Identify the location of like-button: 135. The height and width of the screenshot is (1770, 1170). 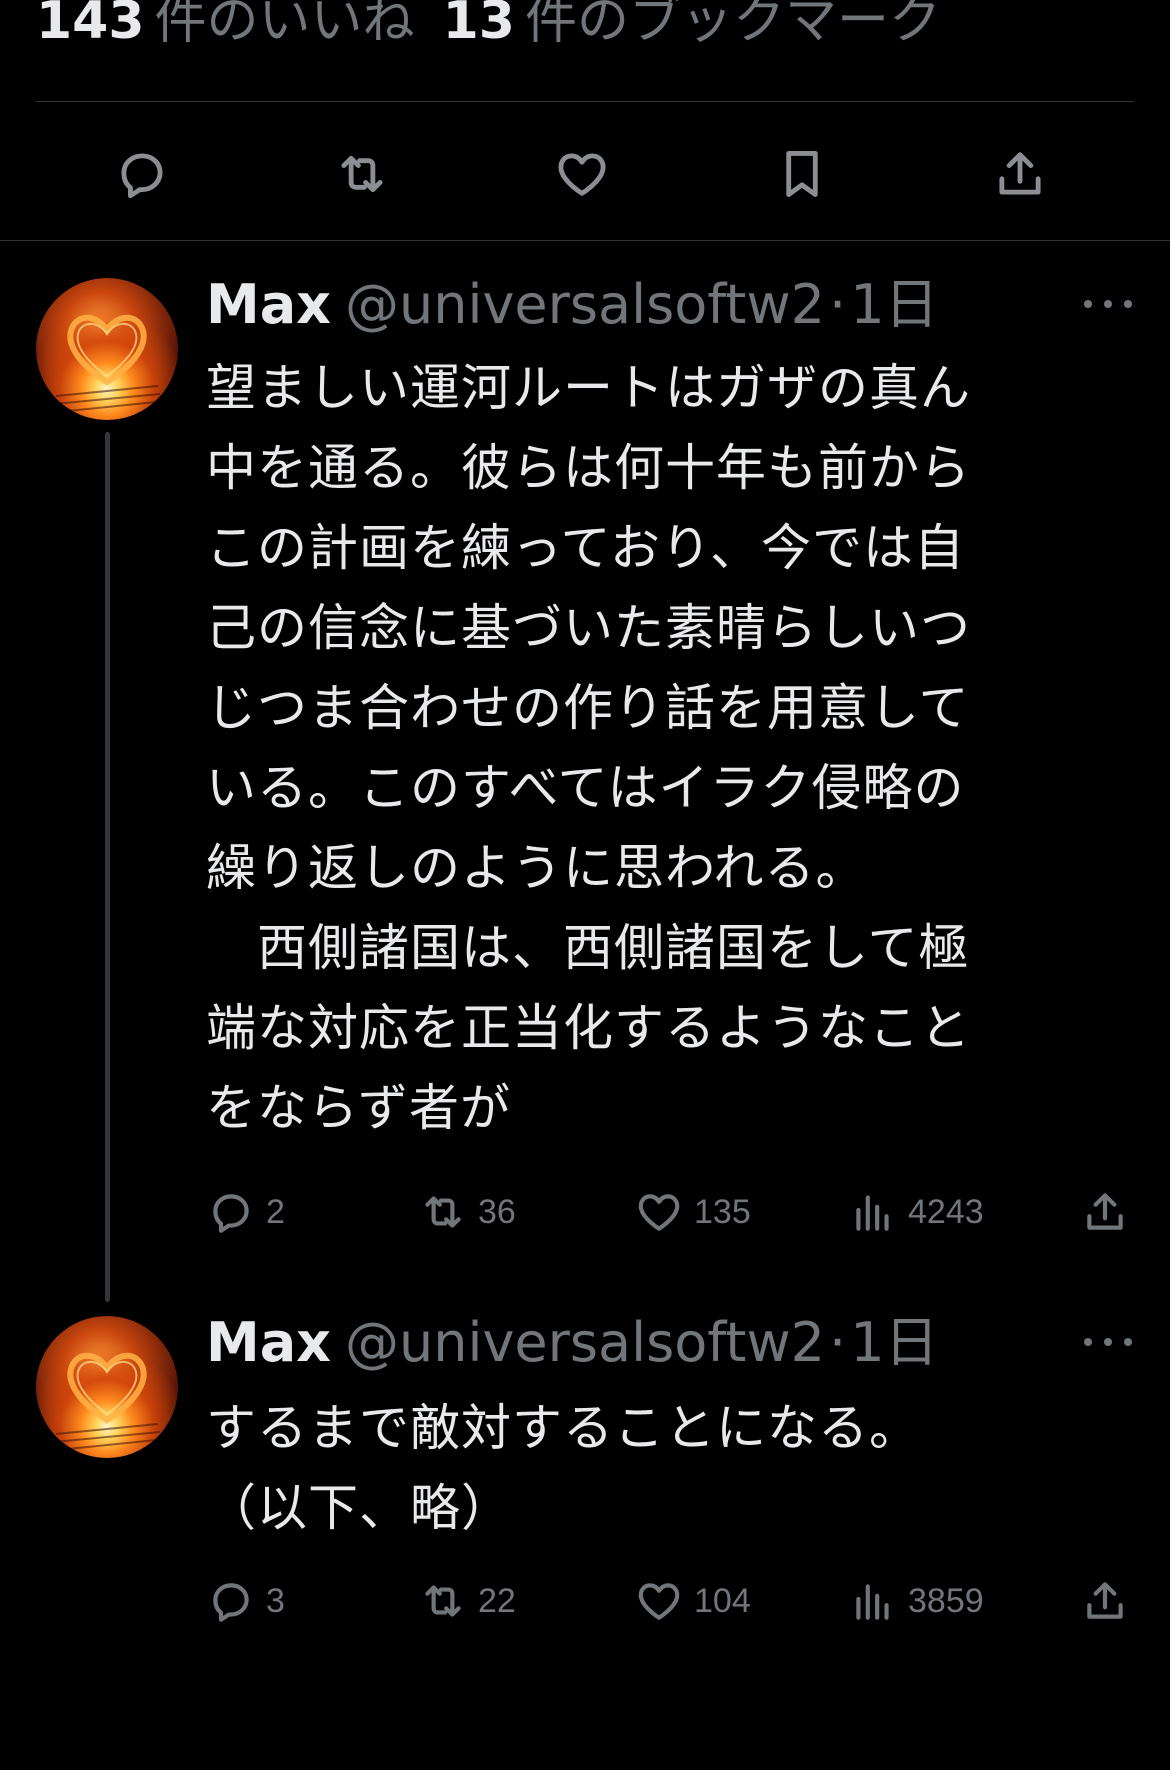
(692, 1212).